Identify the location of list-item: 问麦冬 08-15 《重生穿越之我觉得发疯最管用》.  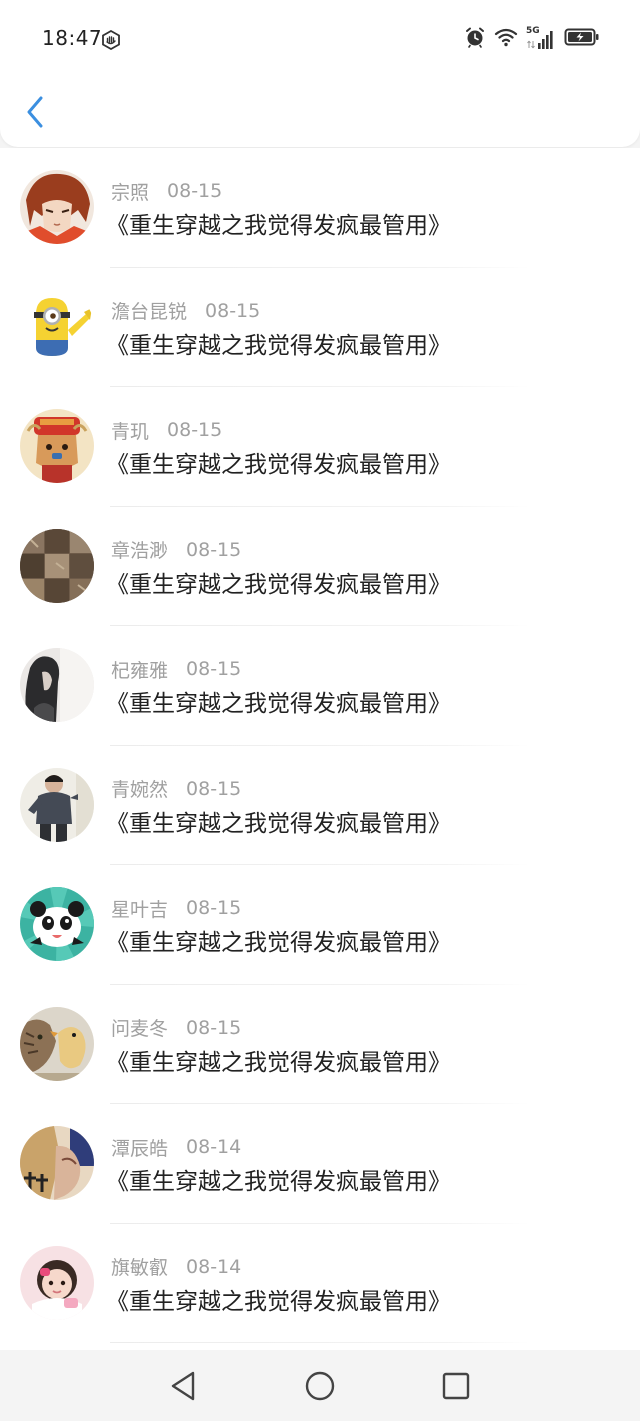
(320, 1044).